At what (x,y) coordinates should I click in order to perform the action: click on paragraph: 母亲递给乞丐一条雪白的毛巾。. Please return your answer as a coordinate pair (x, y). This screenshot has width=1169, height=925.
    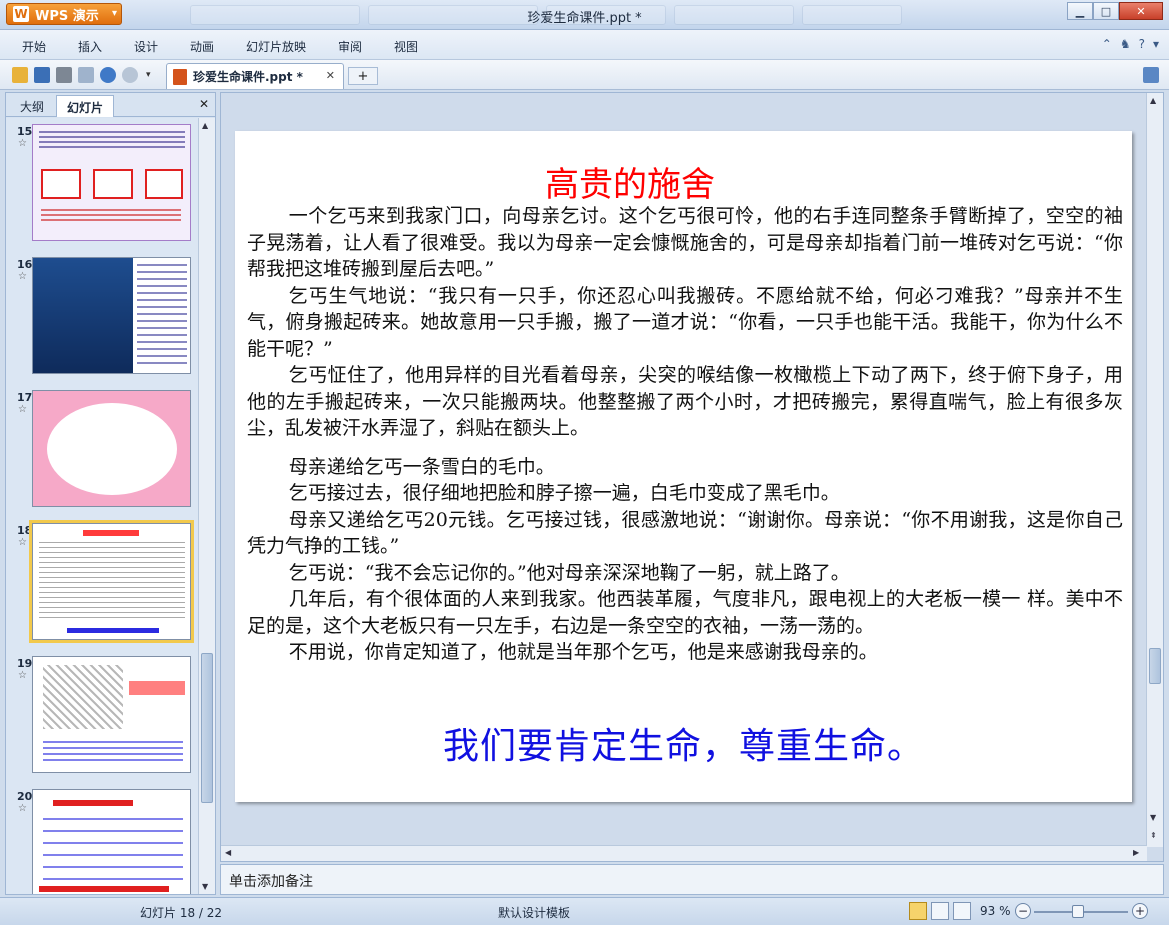
    Looking at the image, I should click on (421, 466).